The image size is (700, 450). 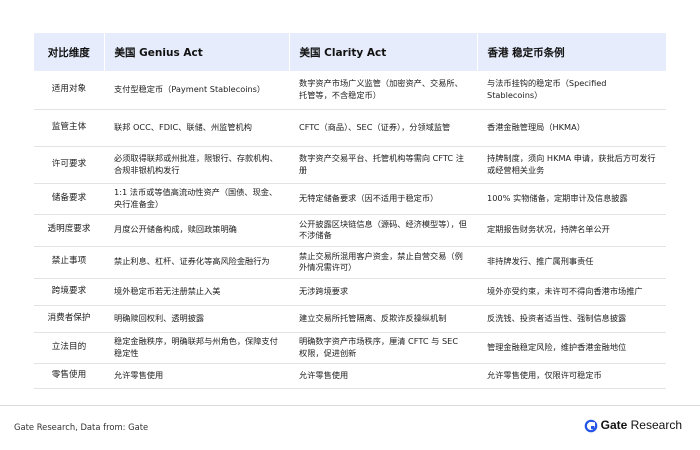 I want to click on header-genius-act: 美国 Genius Act, so click(x=197, y=52).